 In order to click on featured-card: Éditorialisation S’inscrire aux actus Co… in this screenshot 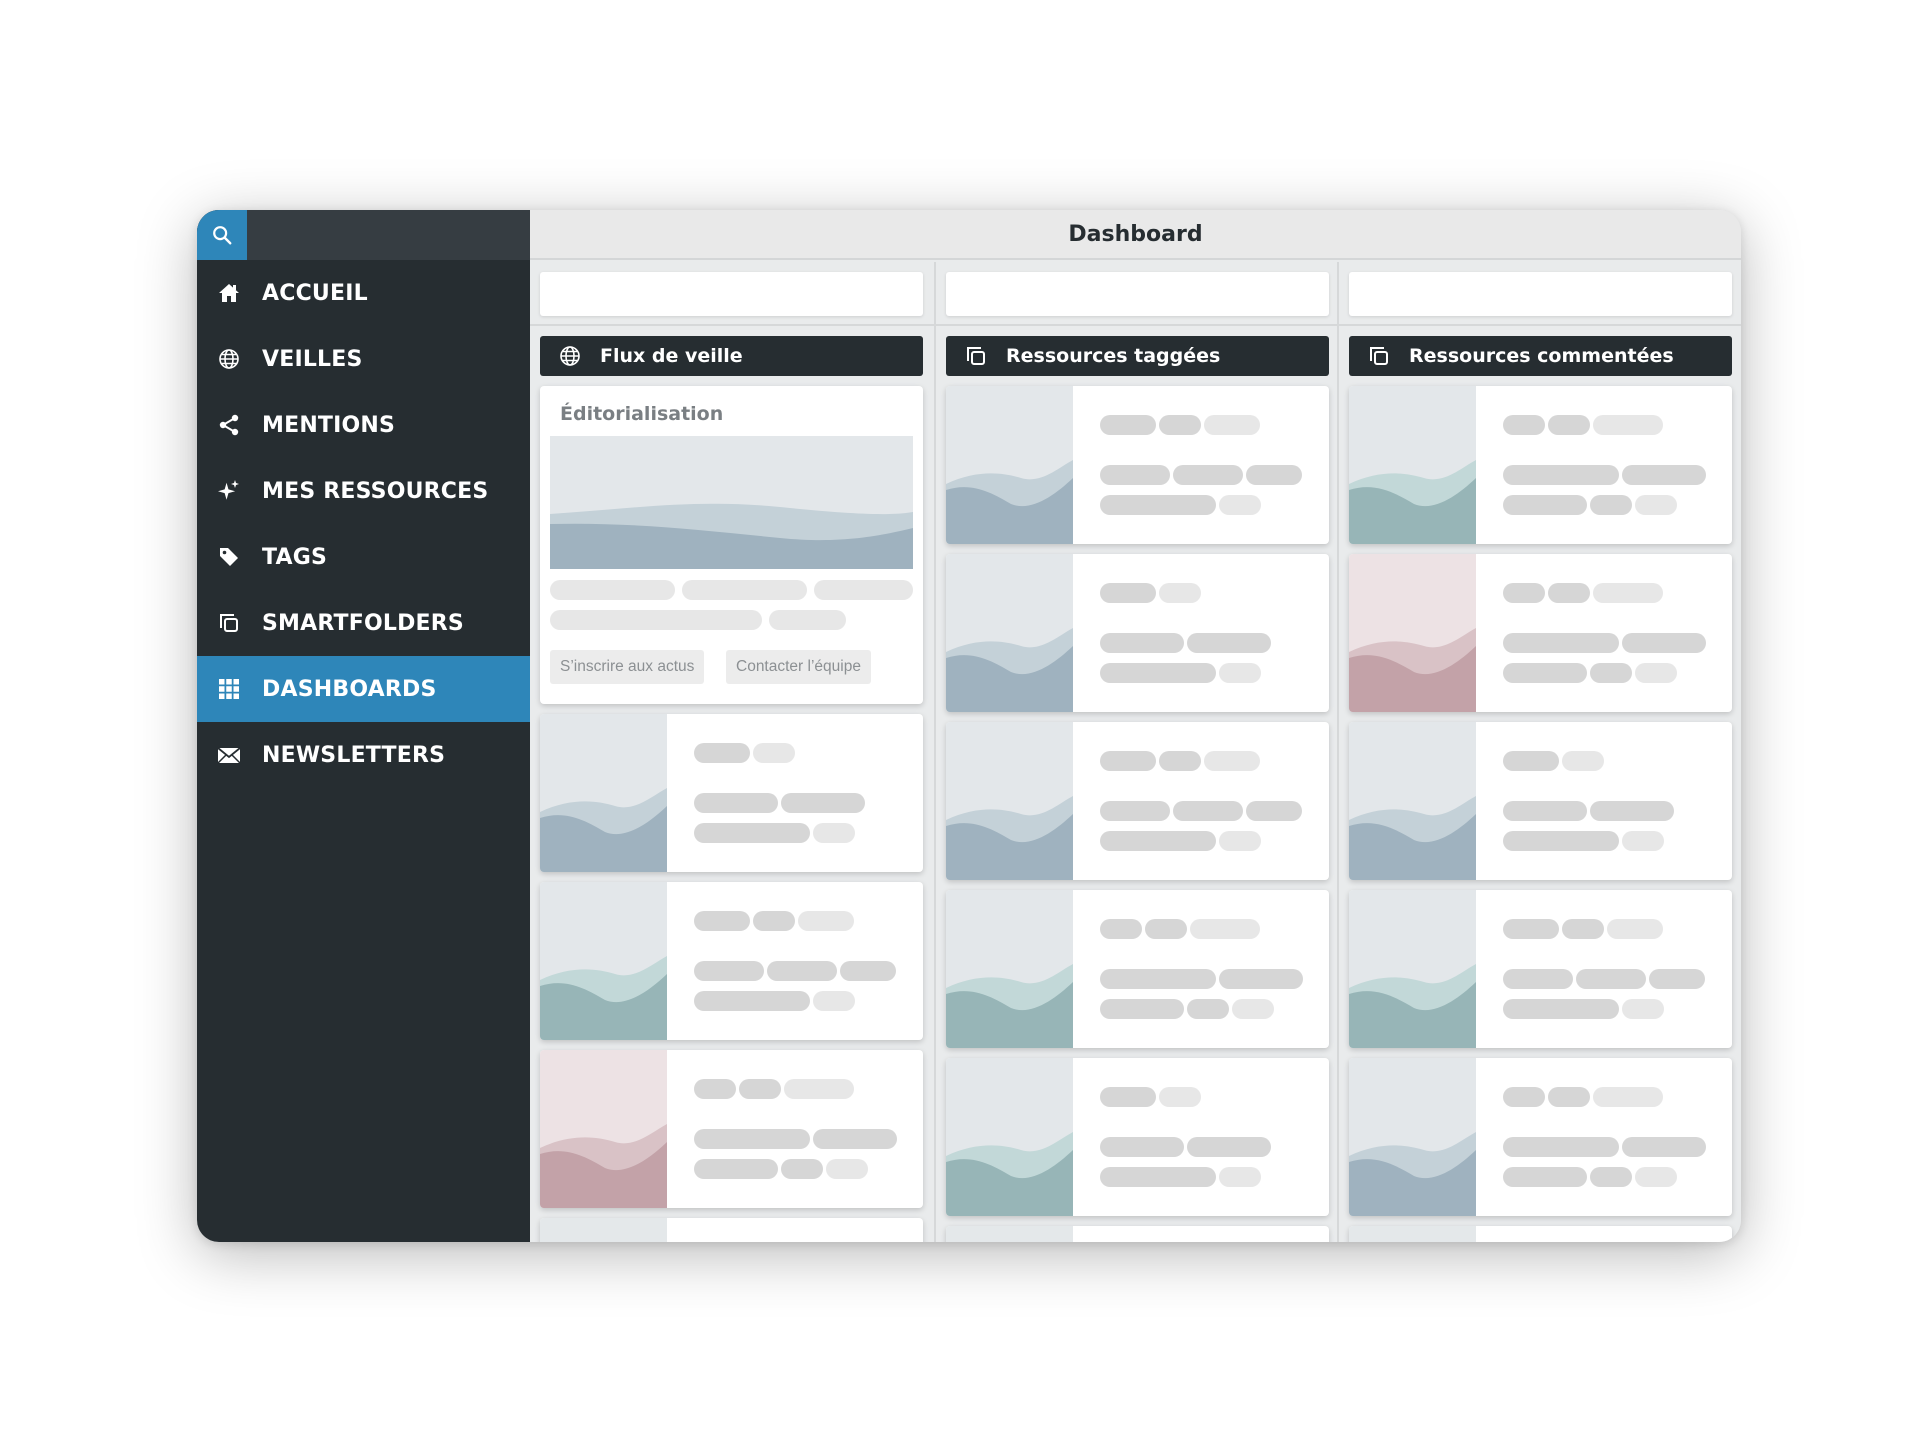, I will do `click(731, 545)`.